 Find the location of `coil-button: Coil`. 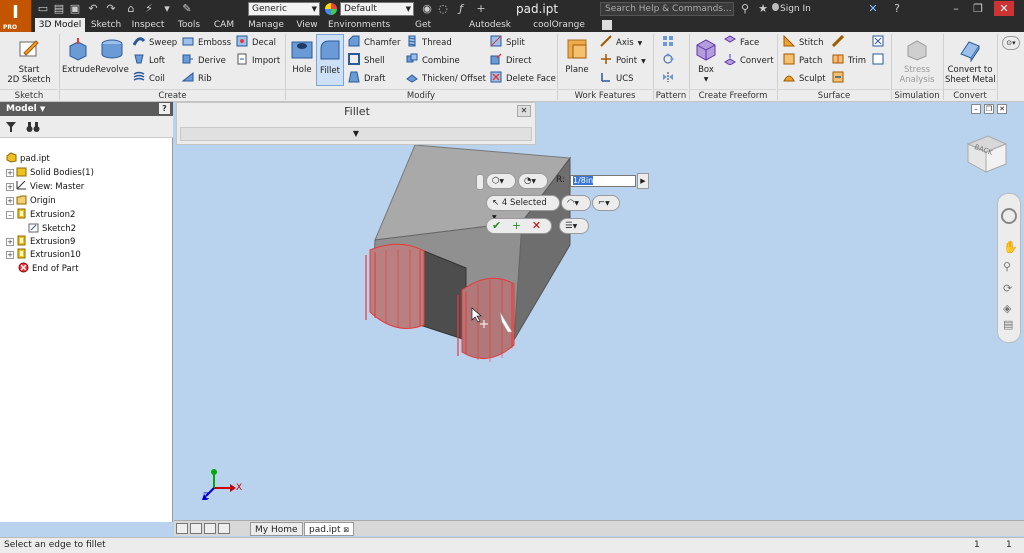

coil-button: Coil is located at coordinates (149, 79).